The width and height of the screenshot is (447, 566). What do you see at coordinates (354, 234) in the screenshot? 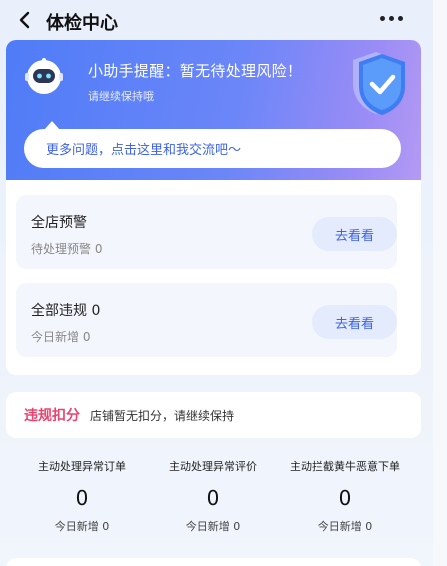
I see `view-warnings-button: 去看看` at bounding box center [354, 234].